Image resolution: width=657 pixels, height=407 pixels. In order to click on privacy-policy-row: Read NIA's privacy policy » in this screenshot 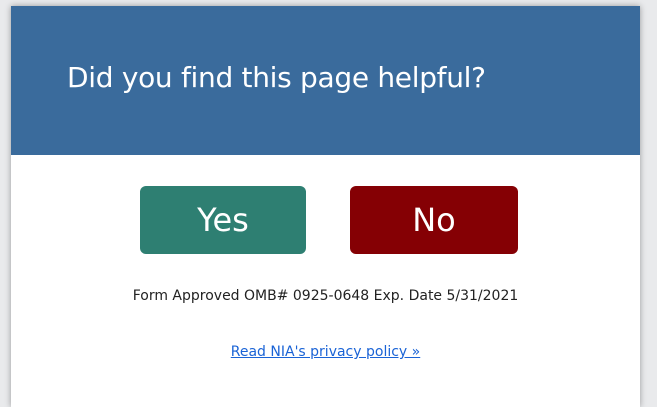, I will do `click(325, 352)`.